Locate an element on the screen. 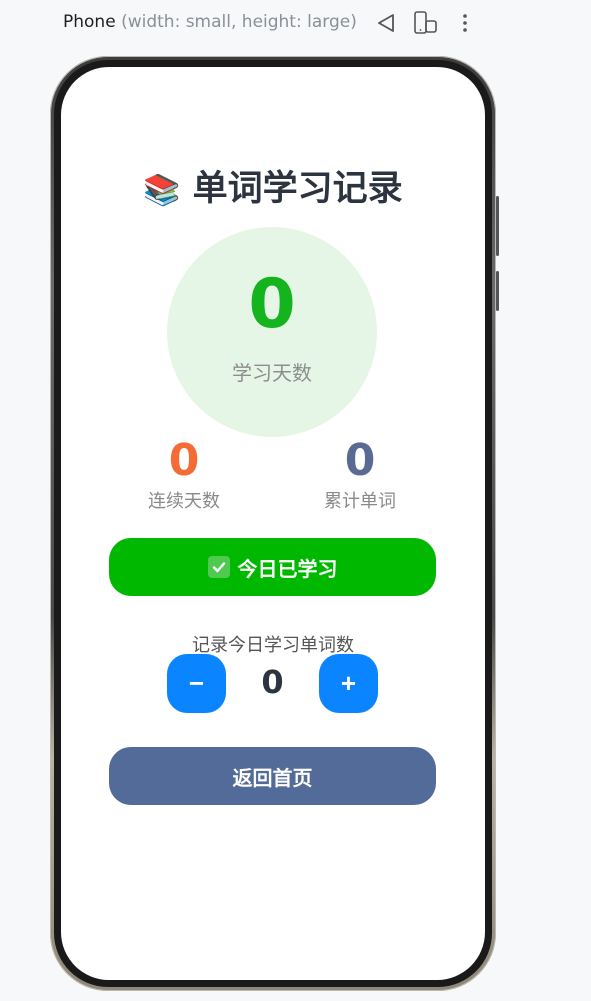  back-triangle-icon is located at coordinates (386, 23).